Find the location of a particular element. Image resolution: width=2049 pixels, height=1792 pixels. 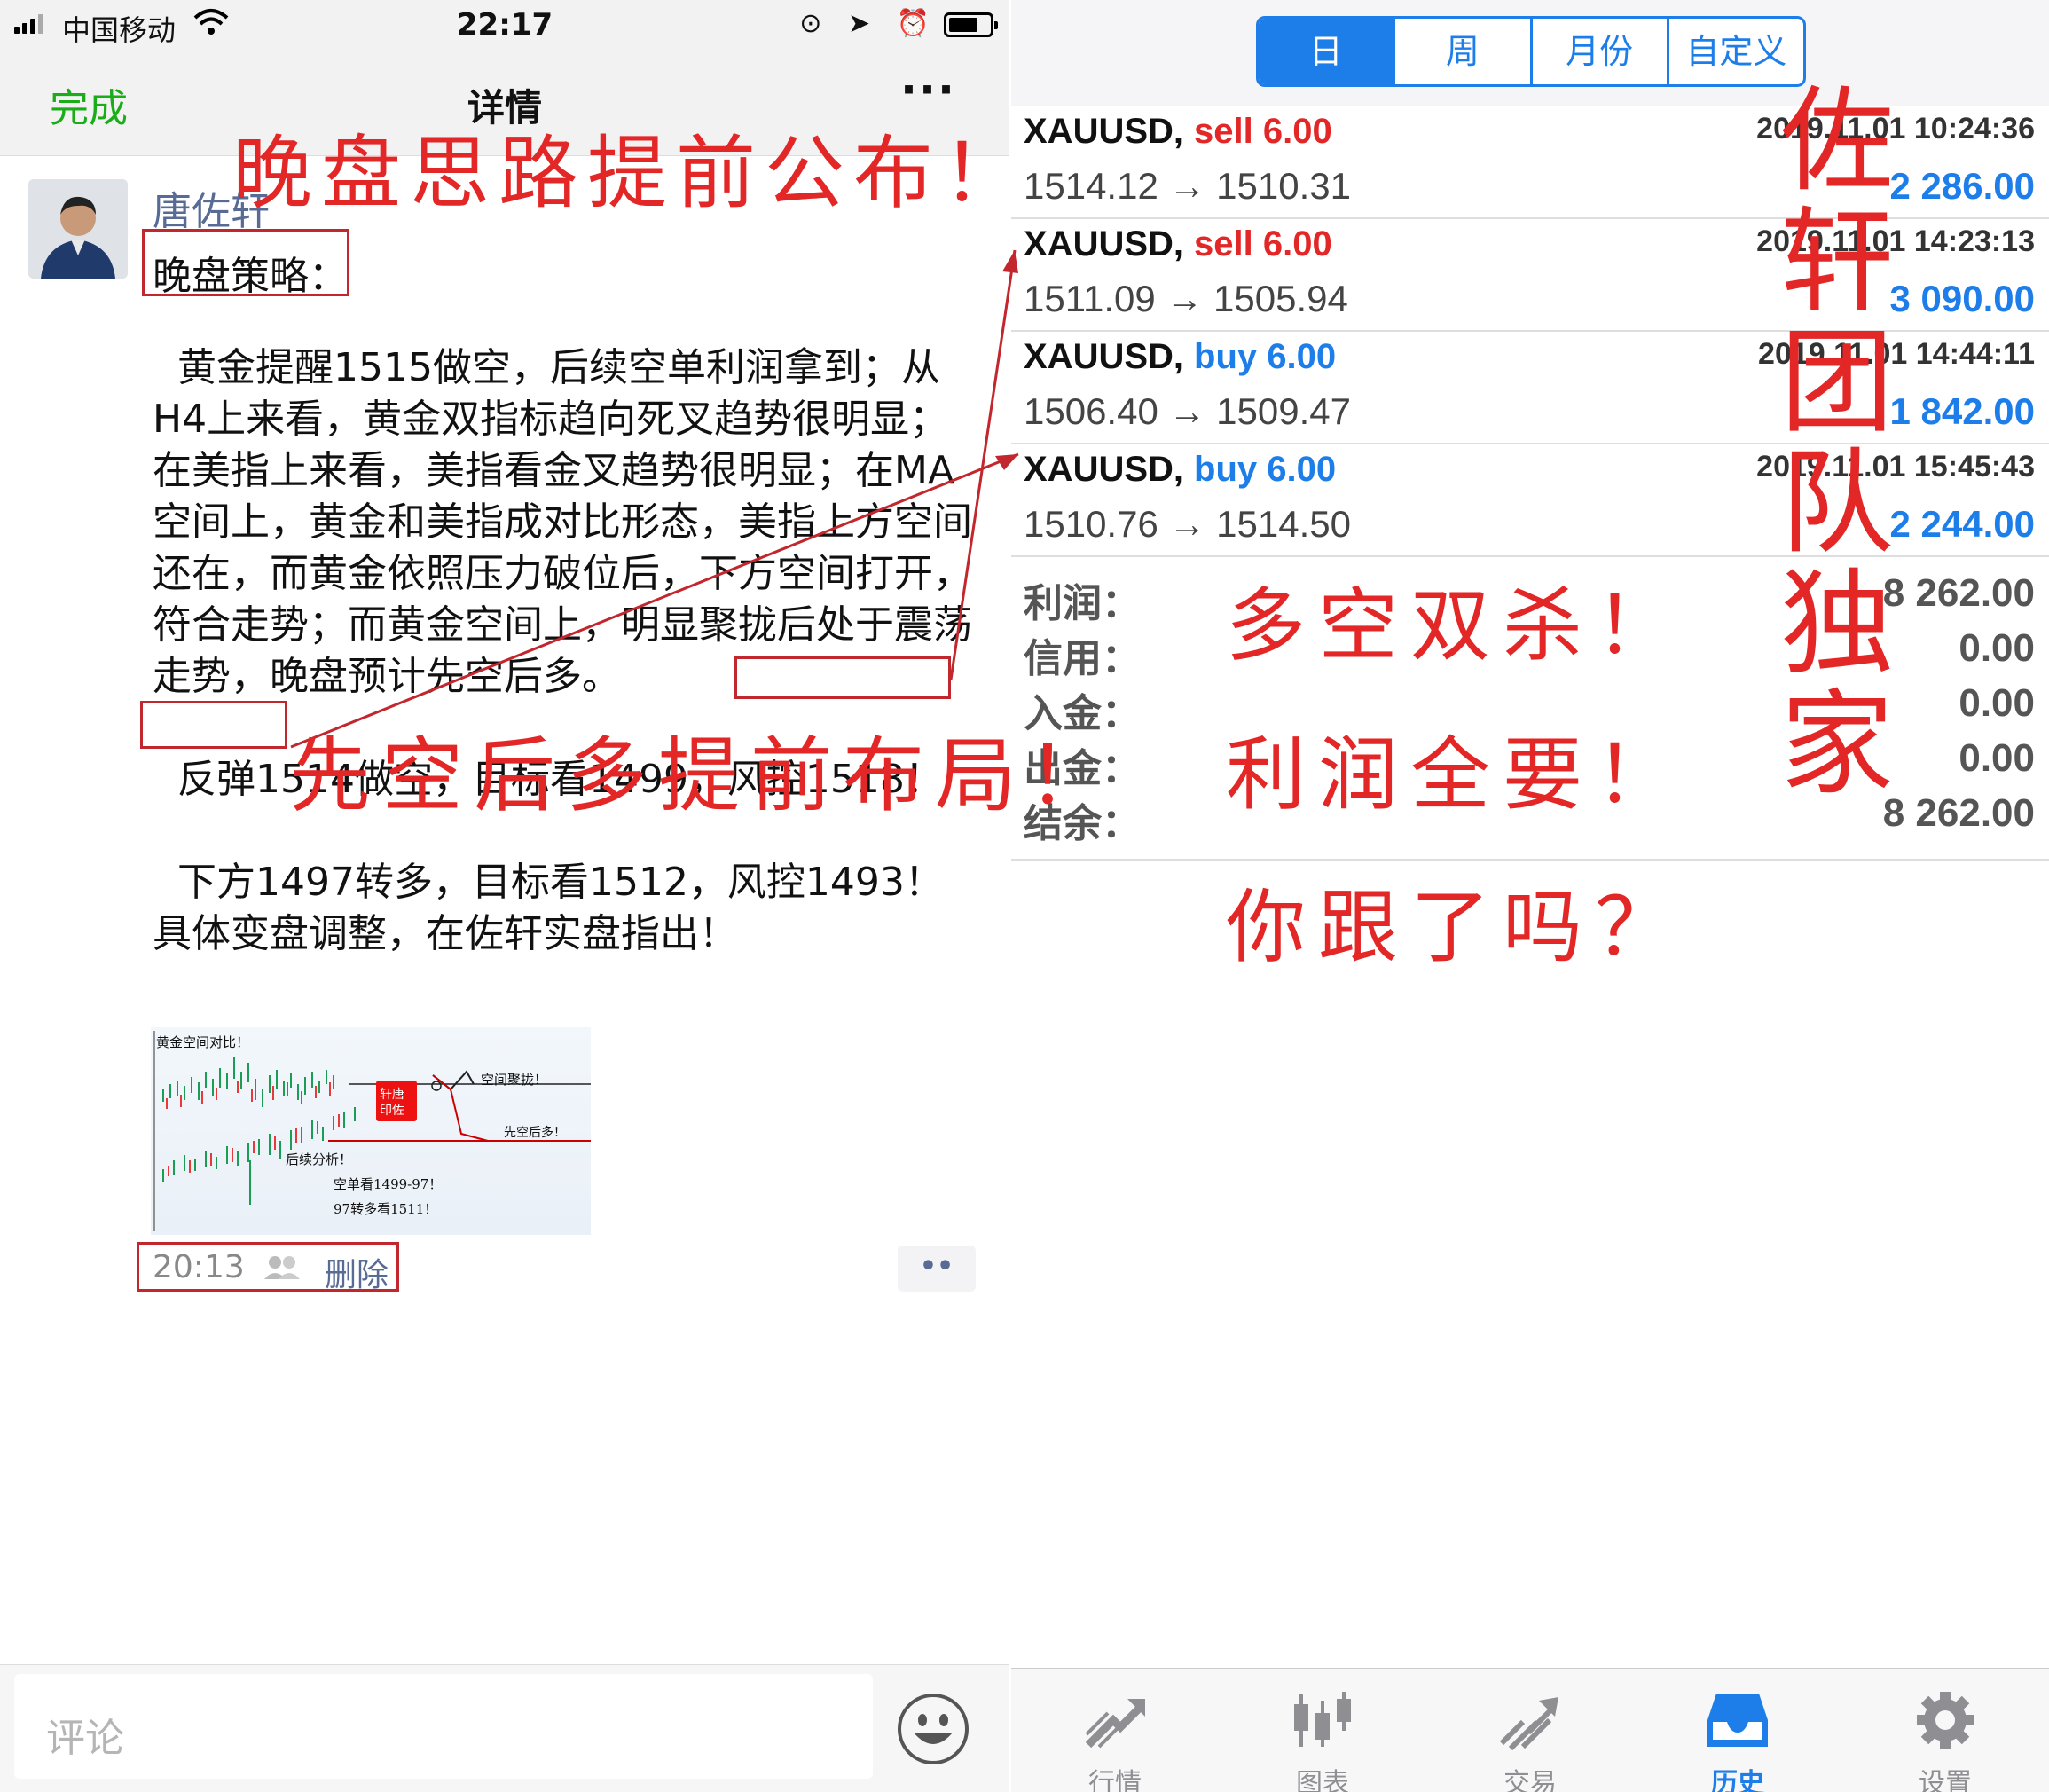

seal-text-bottom: 印佐 is located at coordinates (392, 1111).